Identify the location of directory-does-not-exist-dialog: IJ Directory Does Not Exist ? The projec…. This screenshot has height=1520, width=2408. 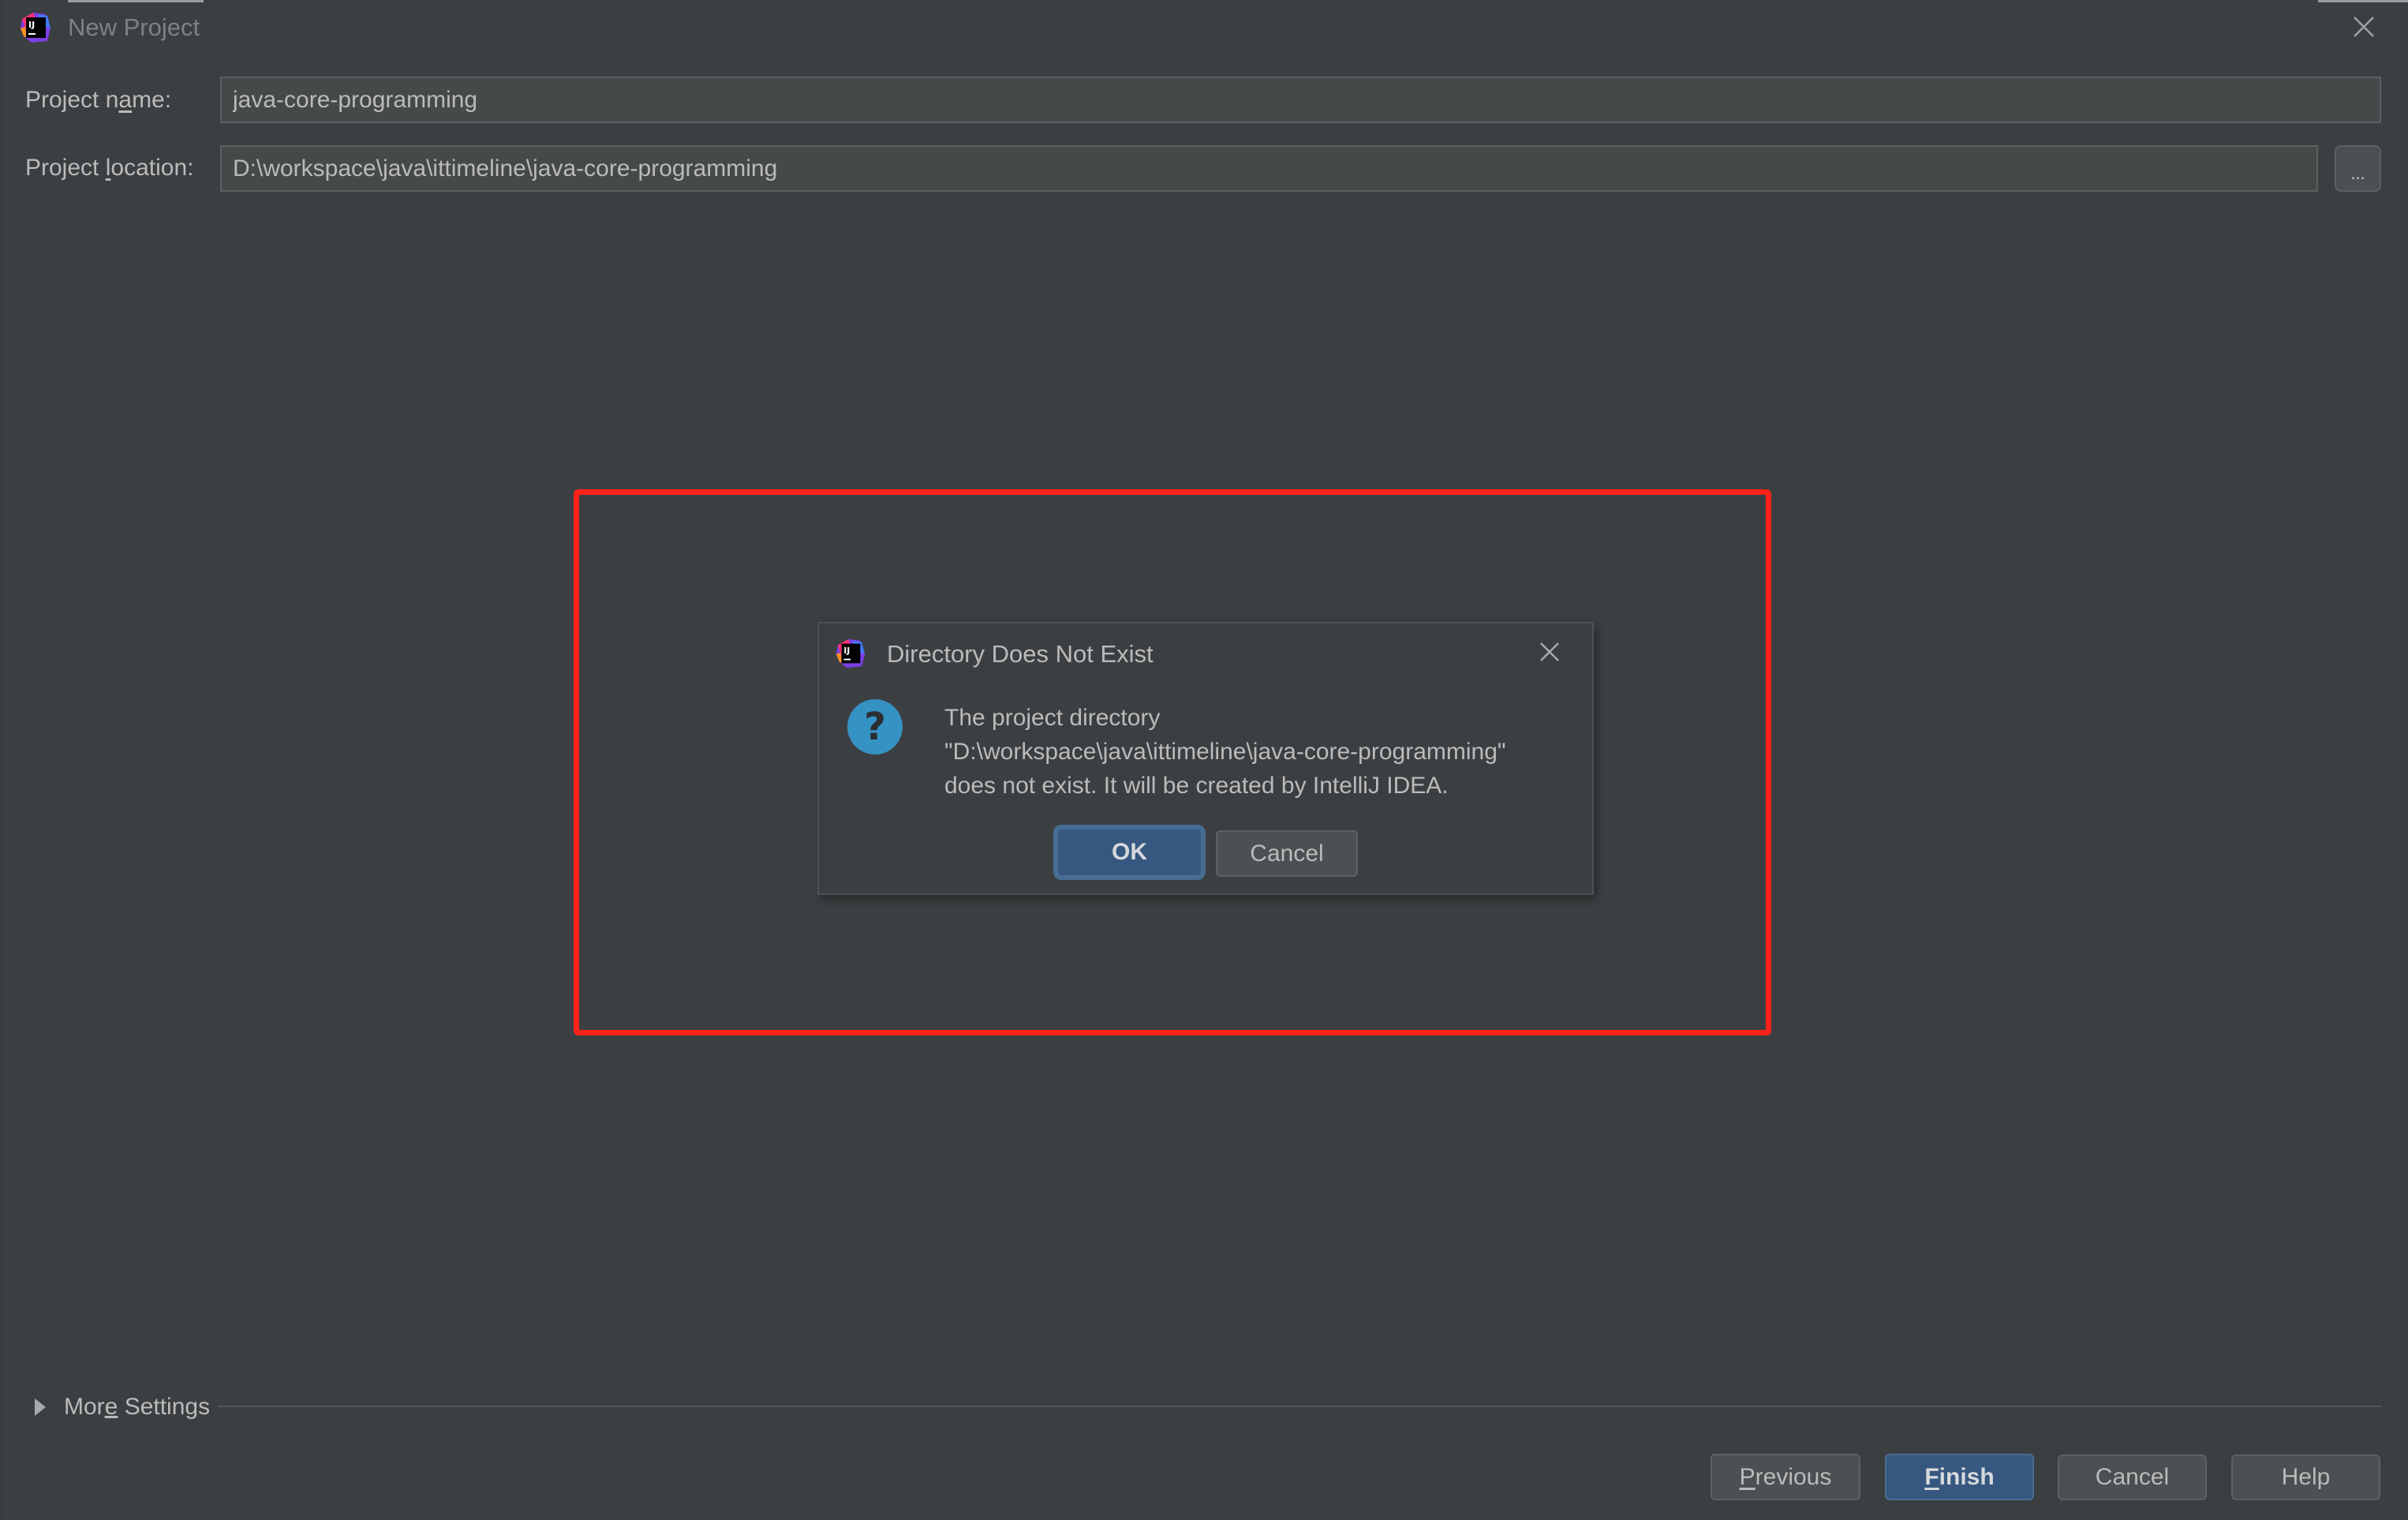
(1206, 759).